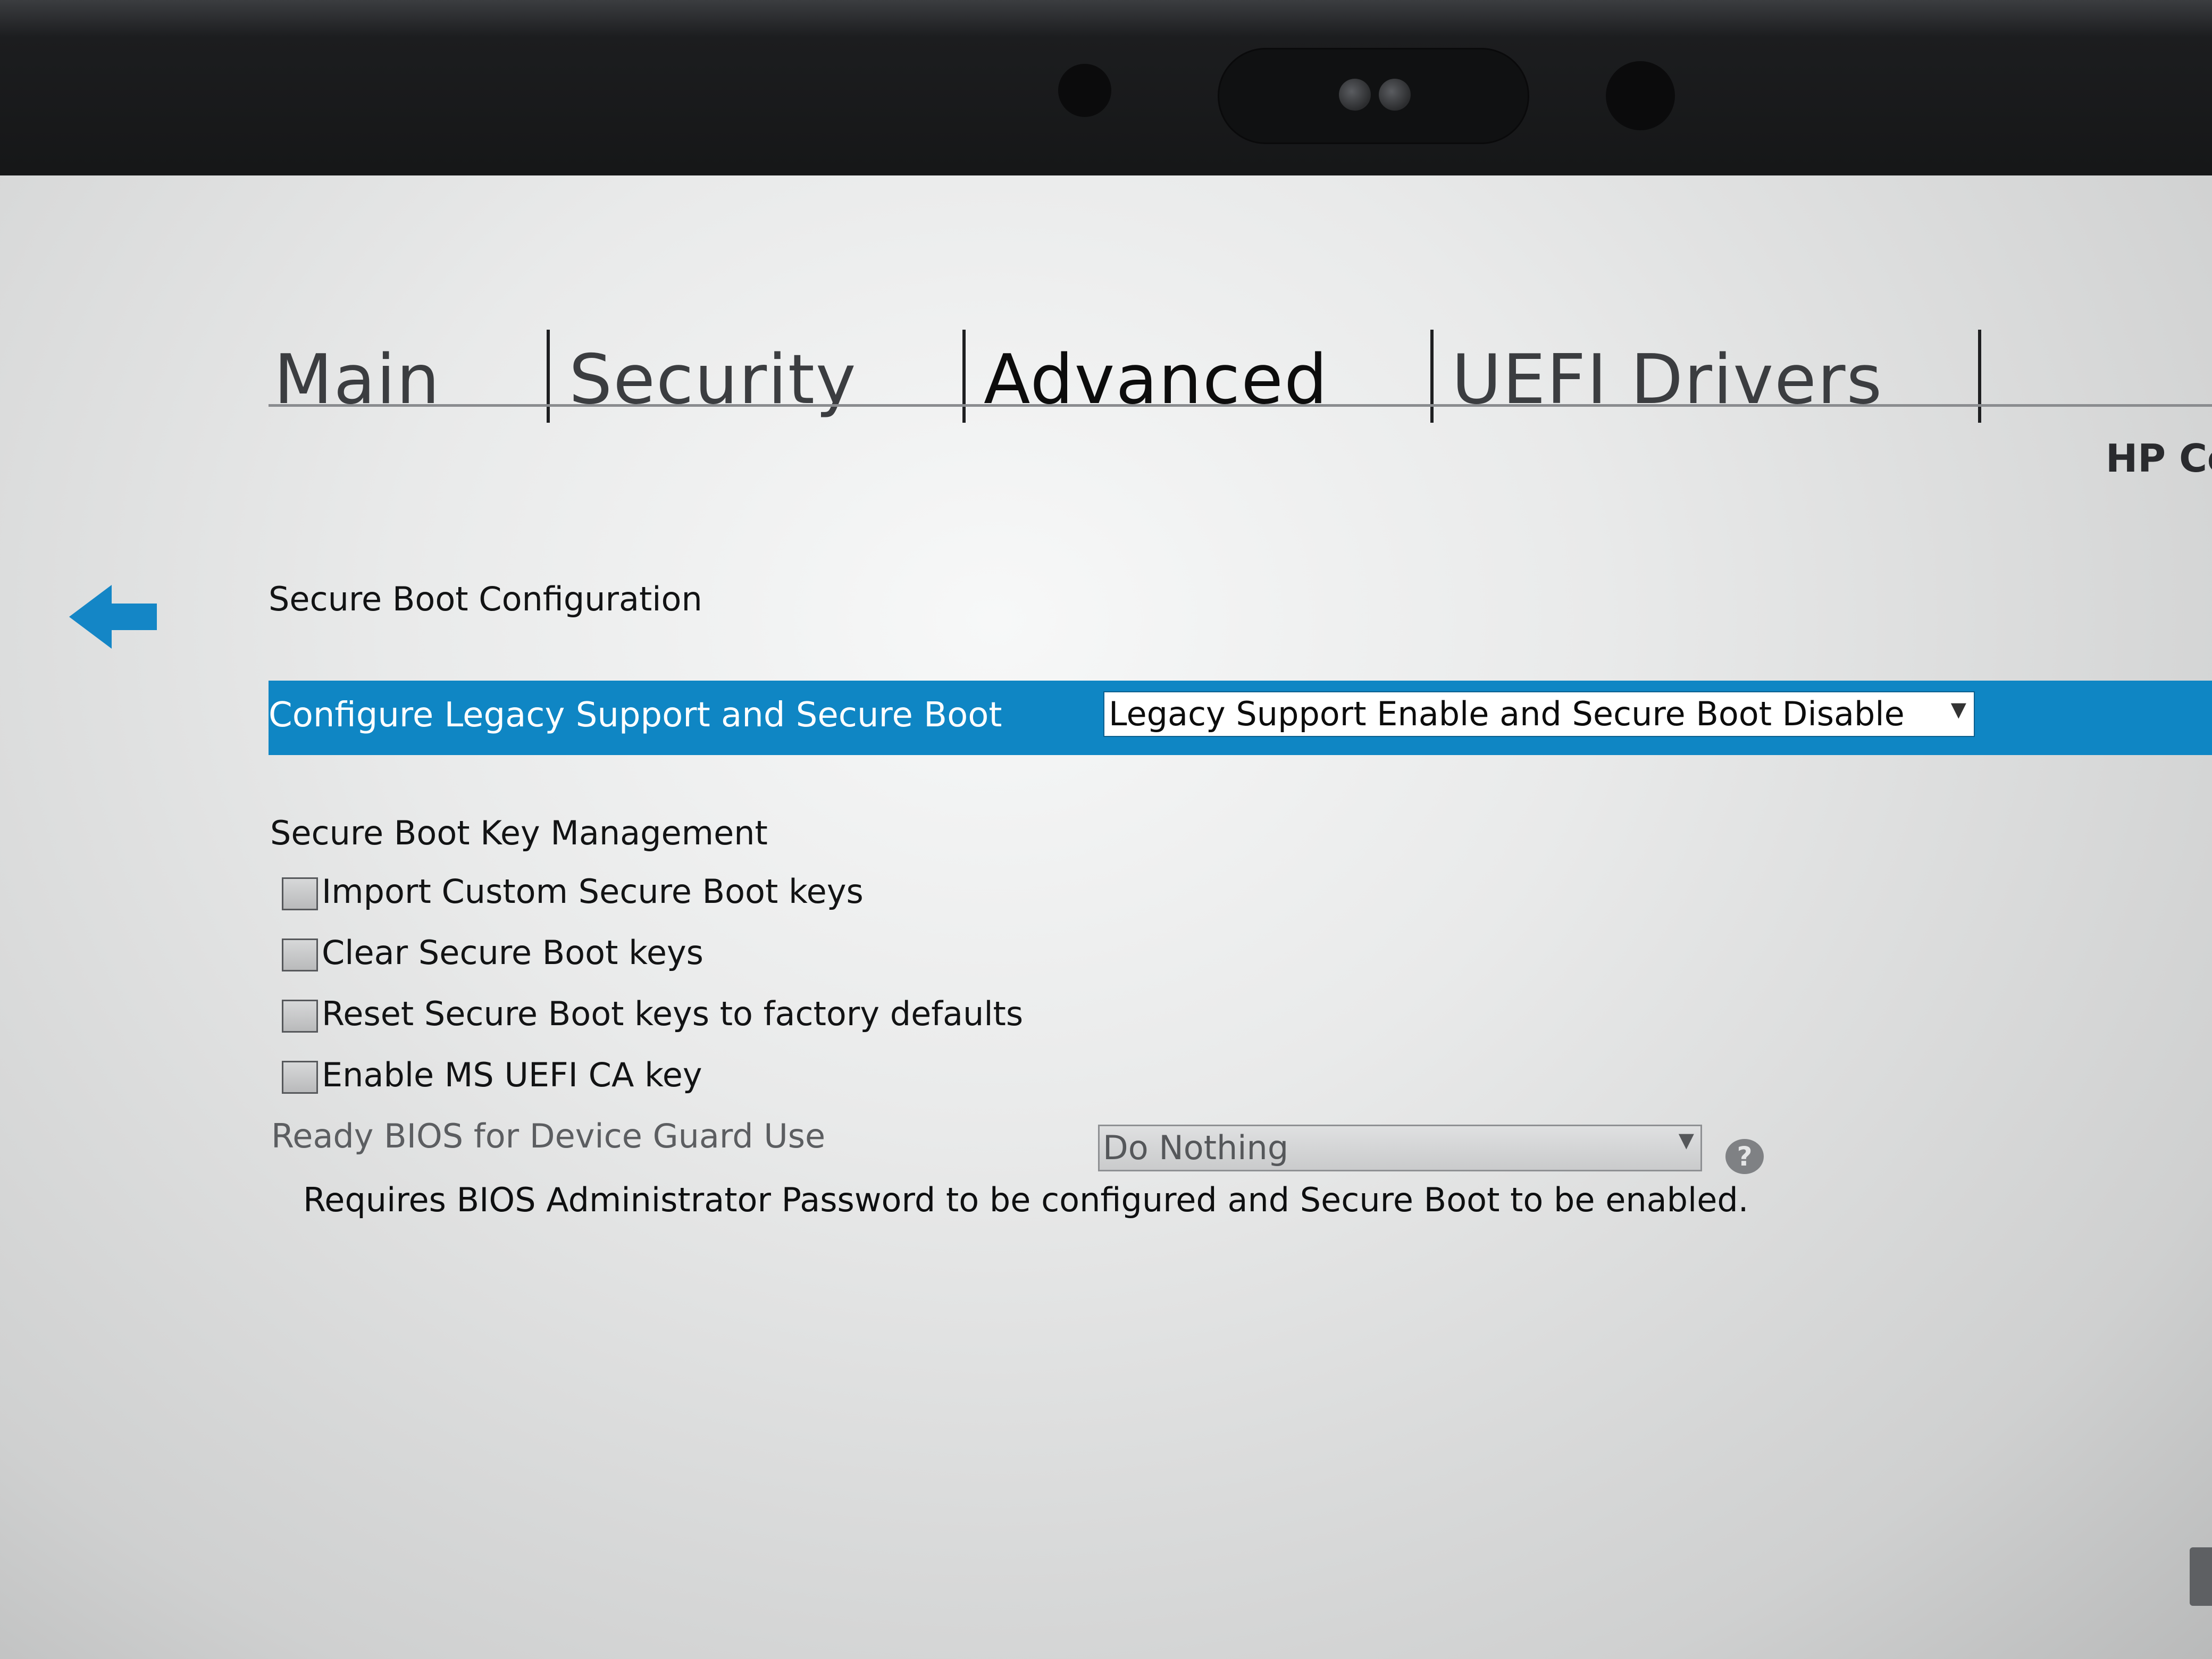 The image size is (2212, 1659). Describe the element at coordinates (512, 952) in the screenshot. I see `clear-keys-label: Clear Secure Boot keys` at that location.